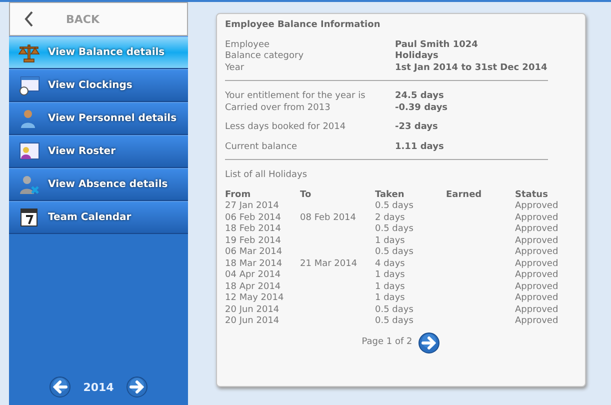 This screenshot has width=611, height=405. Describe the element at coordinates (437, 45) in the screenshot. I see `field-value: Paul Smith 1024` at that location.